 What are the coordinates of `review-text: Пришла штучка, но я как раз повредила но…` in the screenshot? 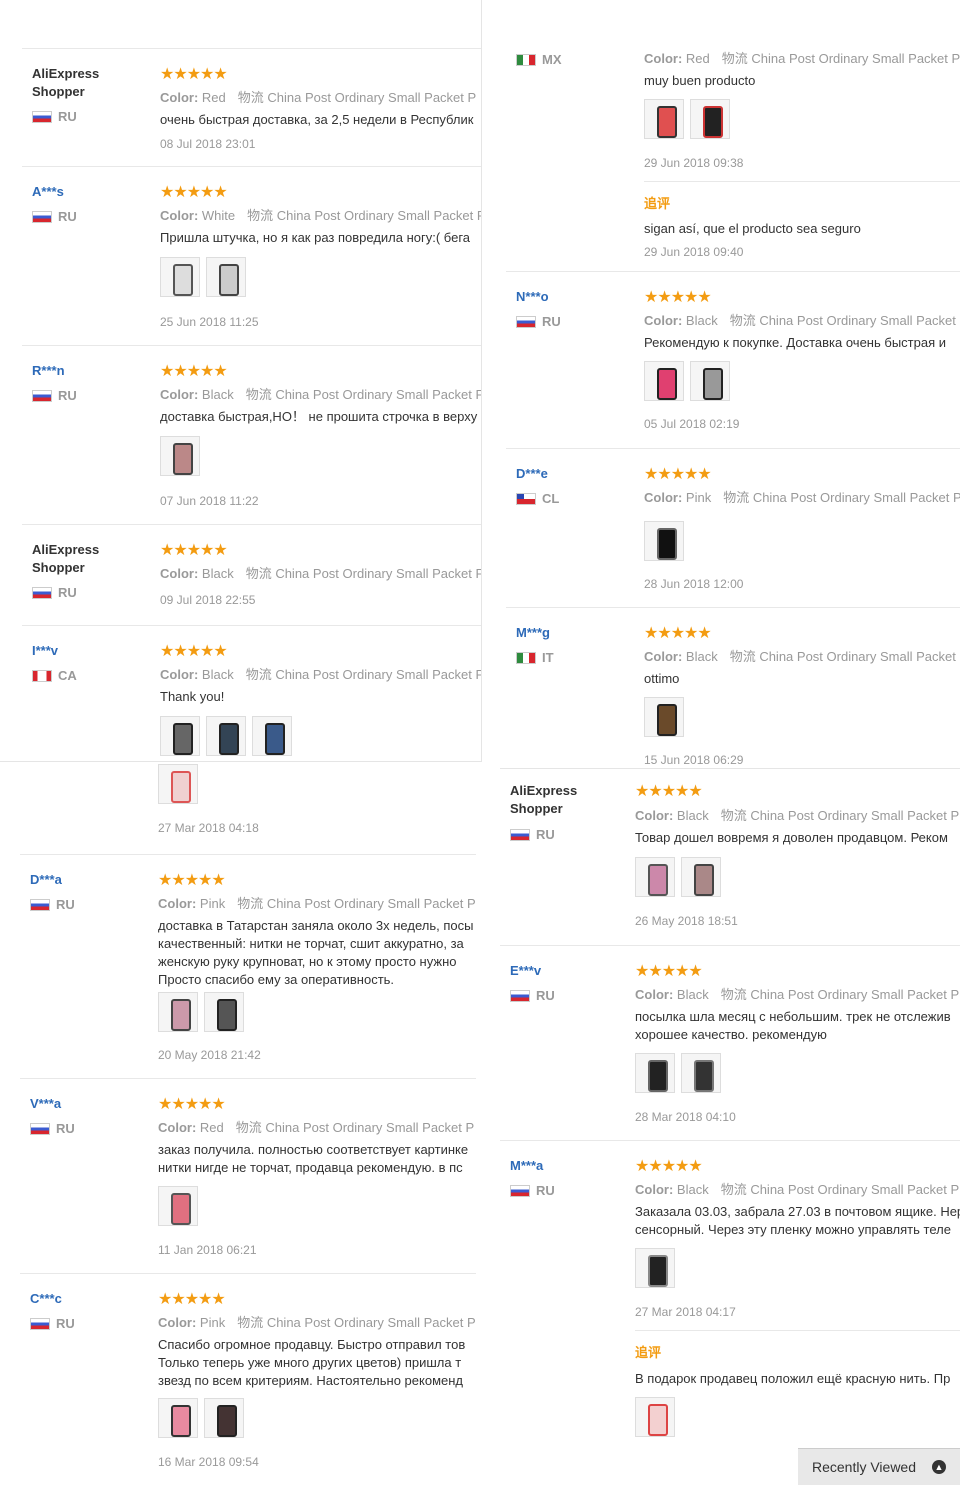 It's located at (315, 237).